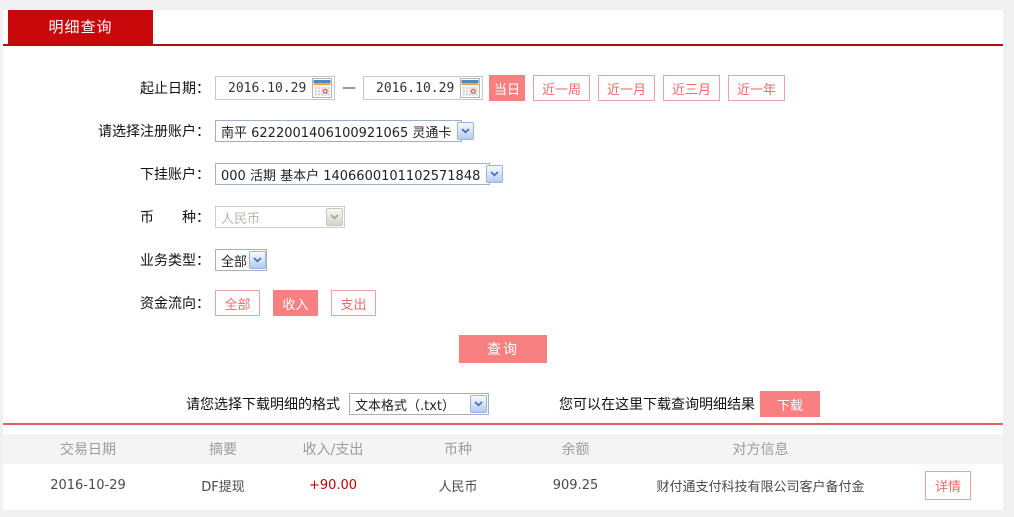  I want to click on end-date-input: 2016.10.29, so click(423, 88).